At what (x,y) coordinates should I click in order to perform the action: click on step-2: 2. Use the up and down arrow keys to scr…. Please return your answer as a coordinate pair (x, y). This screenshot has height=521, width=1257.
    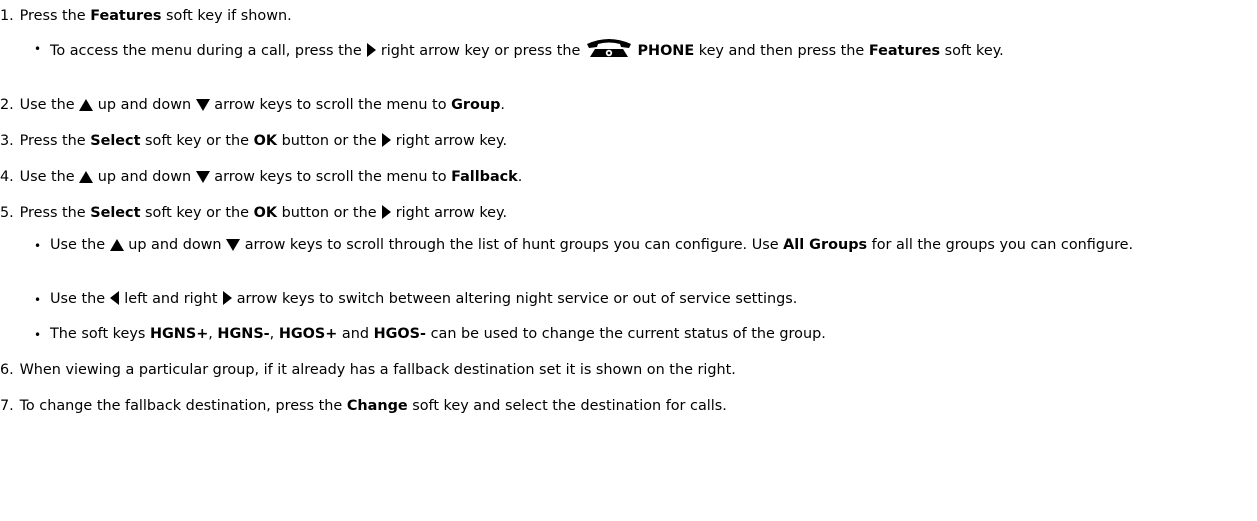
    Looking at the image, I should click on (628, 105).